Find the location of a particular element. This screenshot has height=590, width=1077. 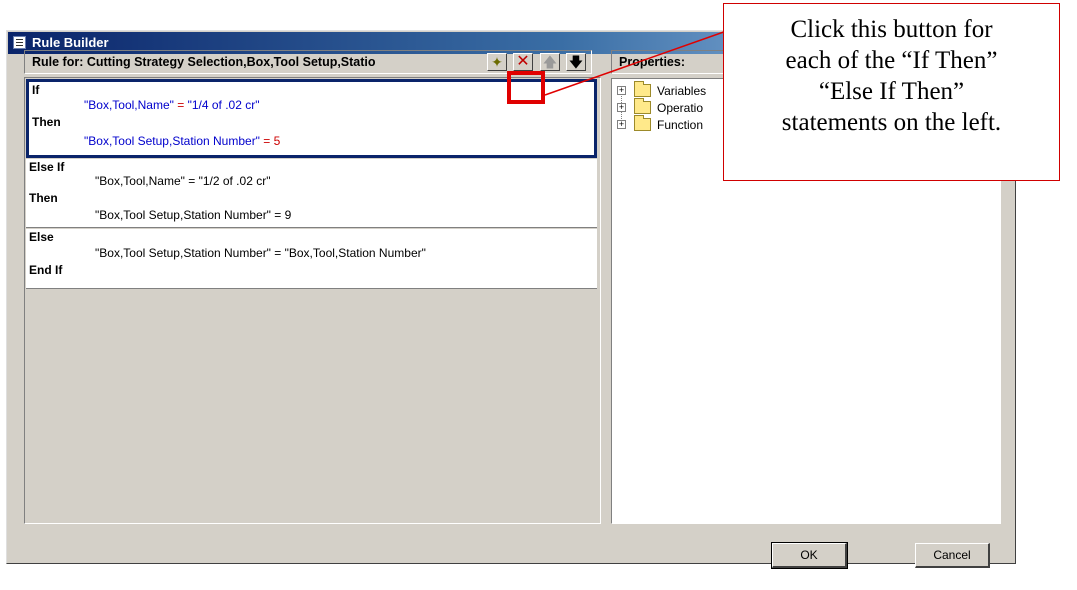

keyword-else-if: Else If is located at coordinates (47, 167).